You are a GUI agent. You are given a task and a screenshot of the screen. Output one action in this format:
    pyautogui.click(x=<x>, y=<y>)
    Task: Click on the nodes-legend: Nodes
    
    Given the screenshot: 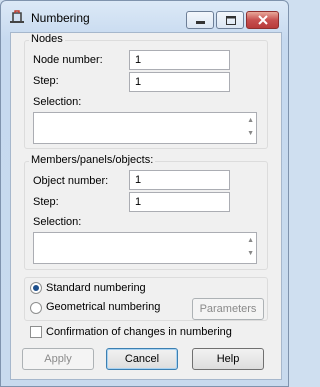 What is the action you would take?
    pyautogui.click(x=47, y=39)
    